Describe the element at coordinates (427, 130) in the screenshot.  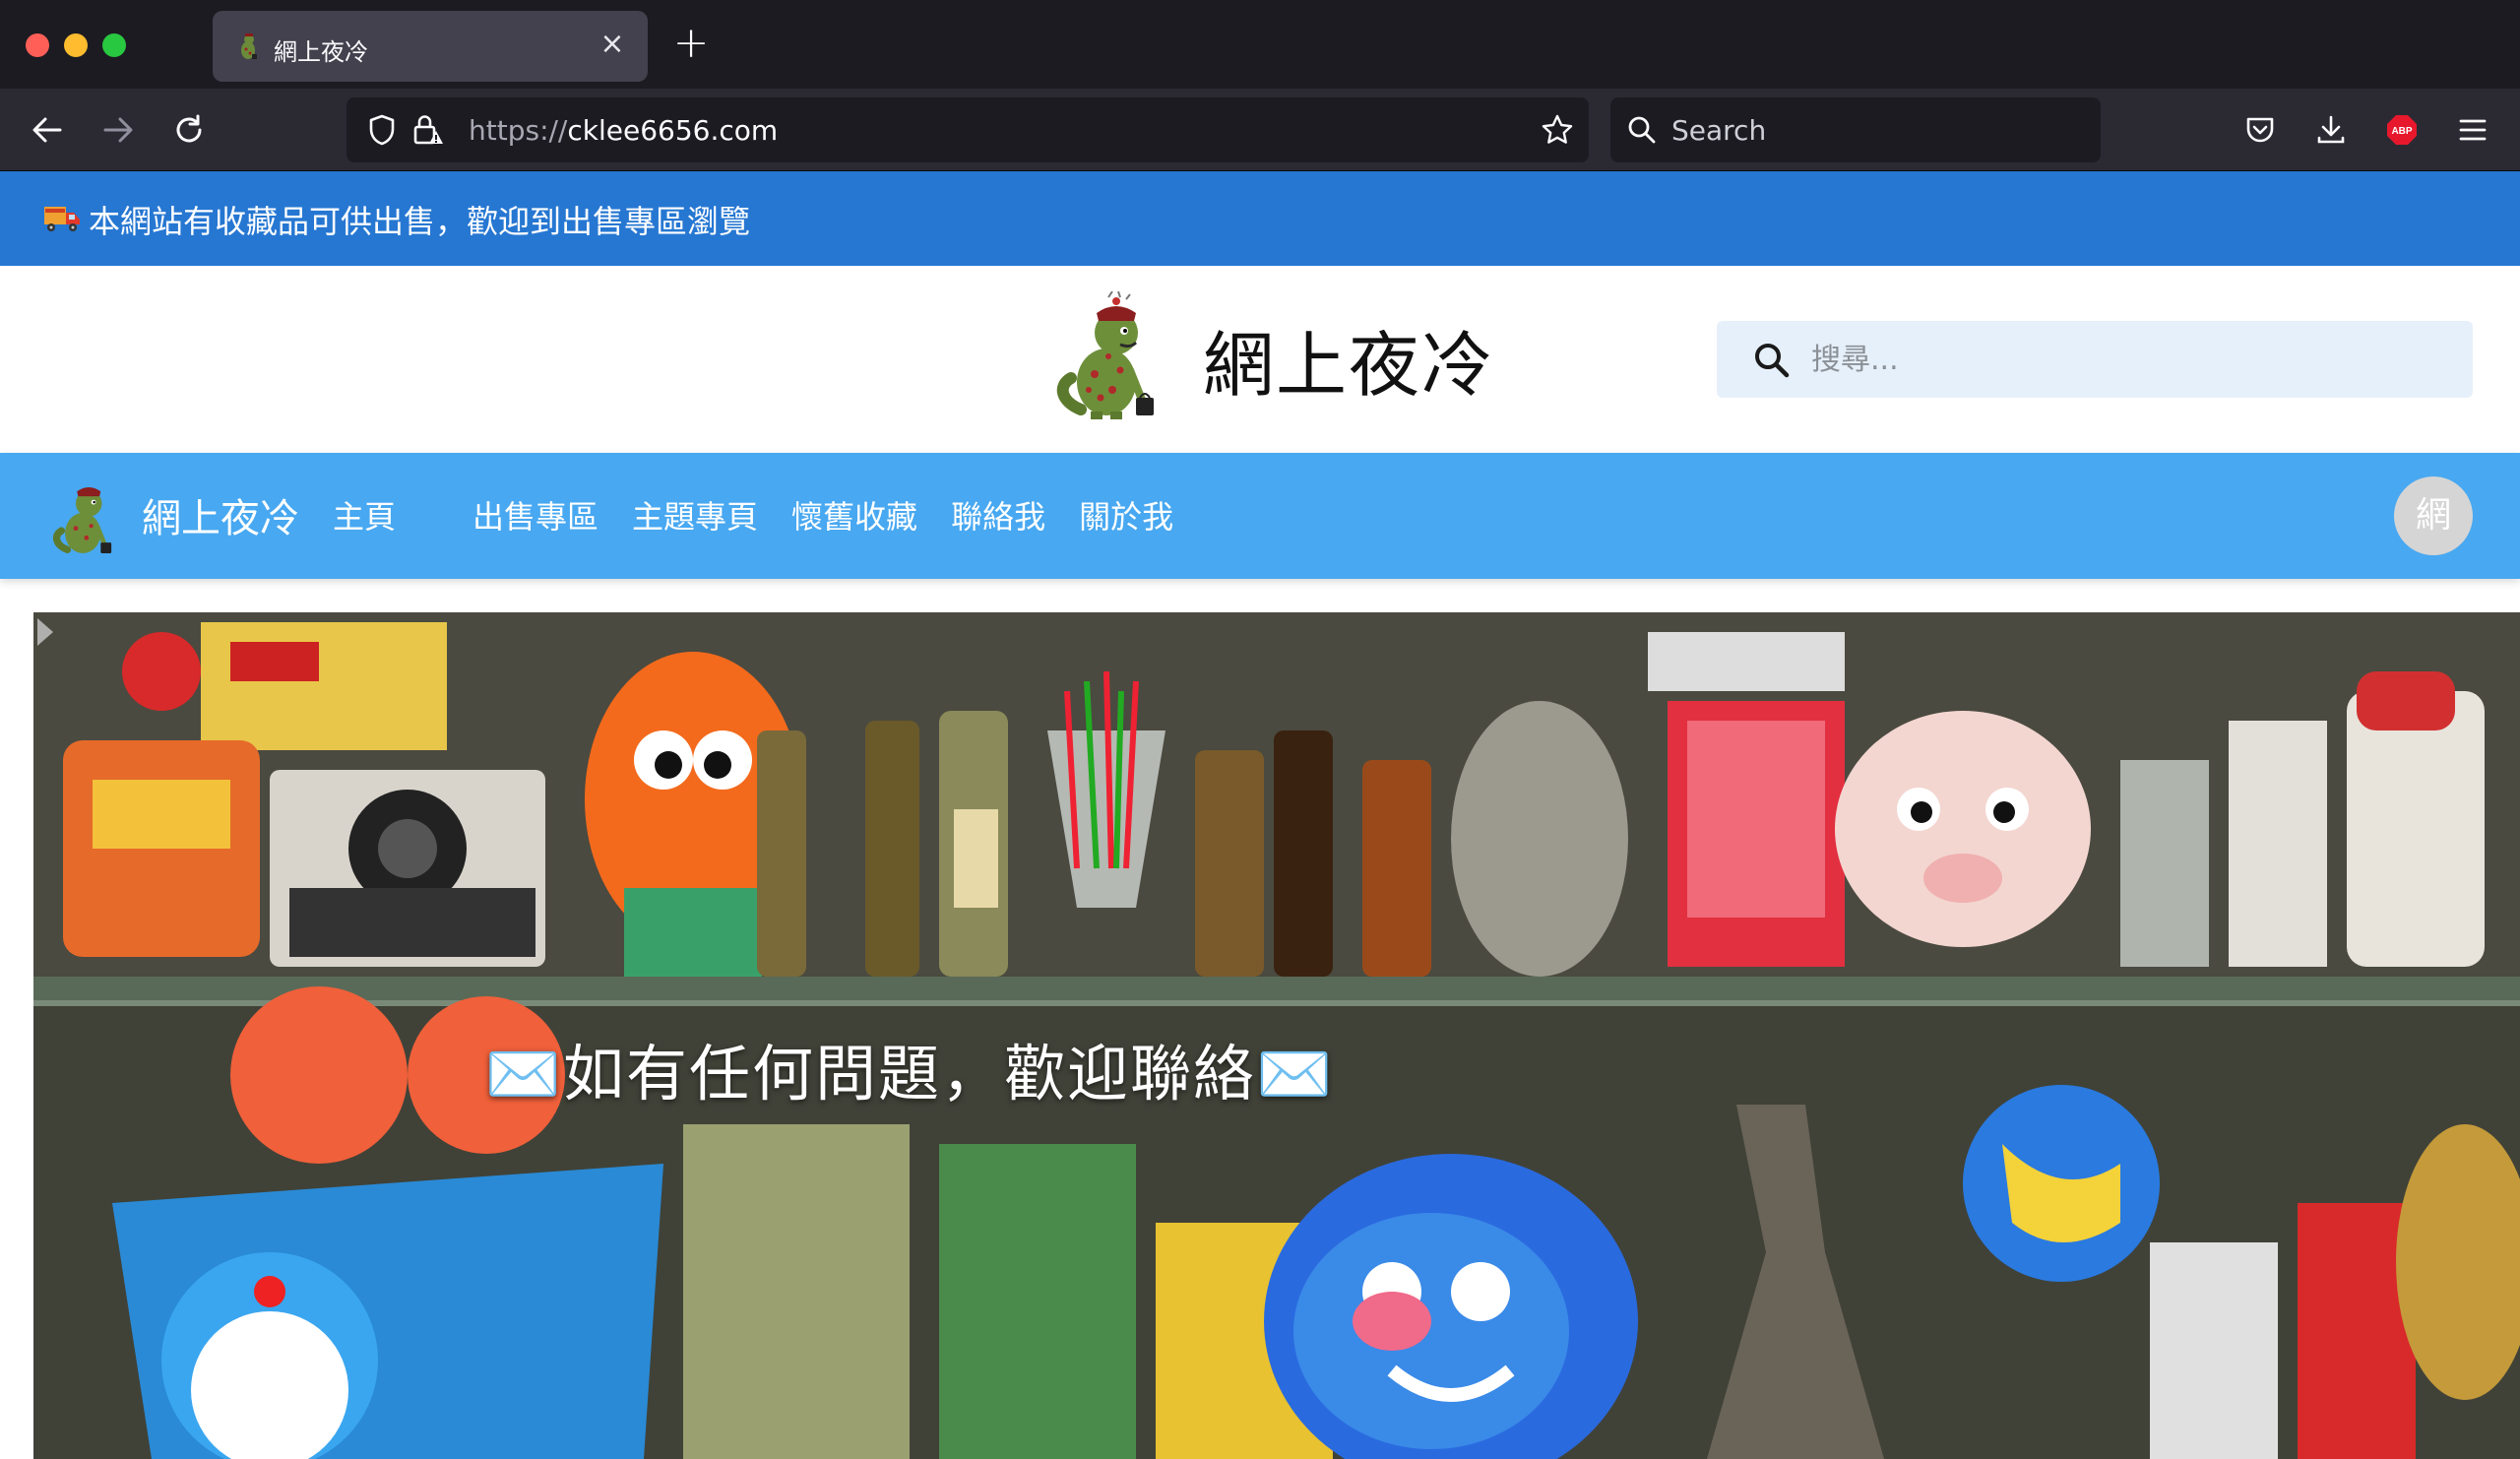
I see `lock-warning-icon` at that location.